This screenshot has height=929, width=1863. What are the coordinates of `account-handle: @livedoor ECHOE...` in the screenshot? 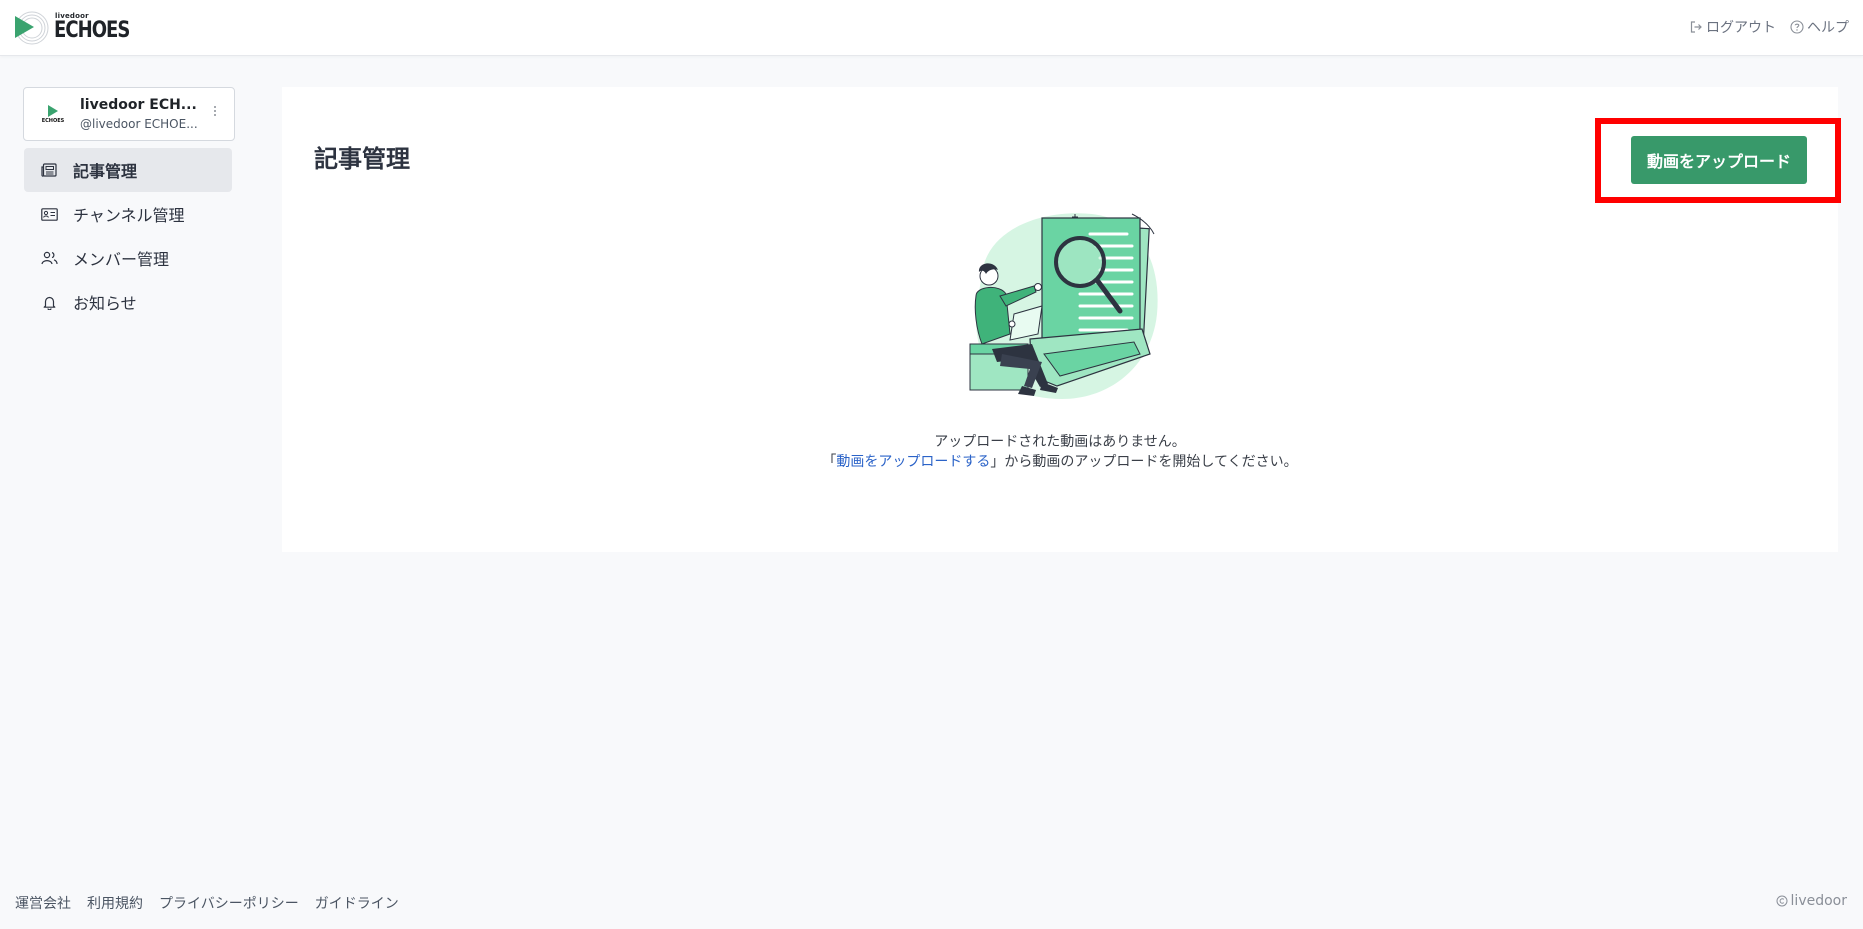 It's located at (139, 124).